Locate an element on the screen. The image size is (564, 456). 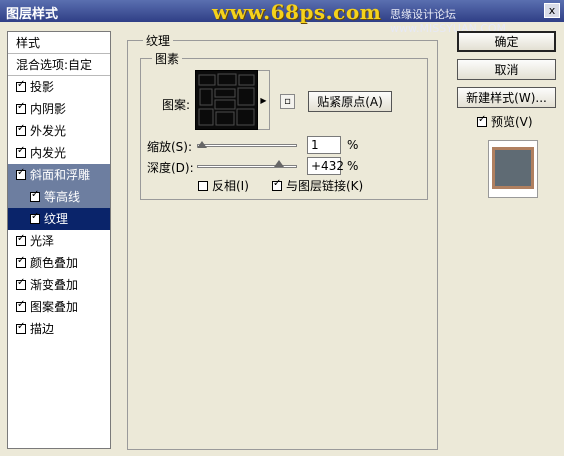
sidebar-item-gradient-overlay: ✓ 渐变叠加 is located at coordinates (59, 285).